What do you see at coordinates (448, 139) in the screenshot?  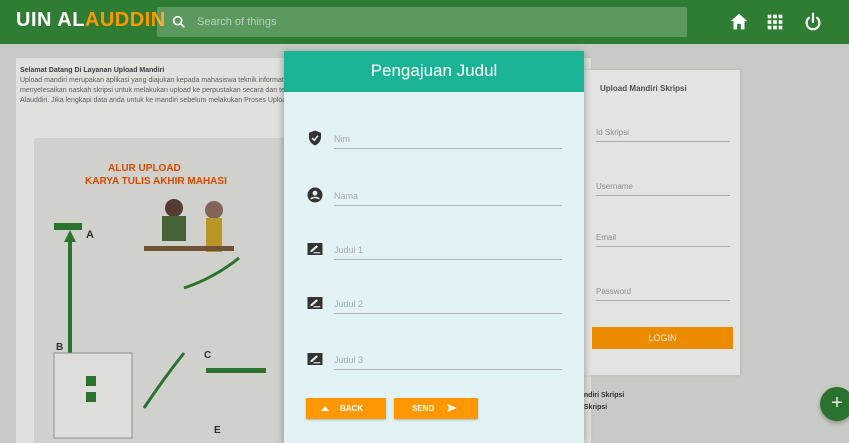 I see `nim-input` at bounding box center [448, 139].